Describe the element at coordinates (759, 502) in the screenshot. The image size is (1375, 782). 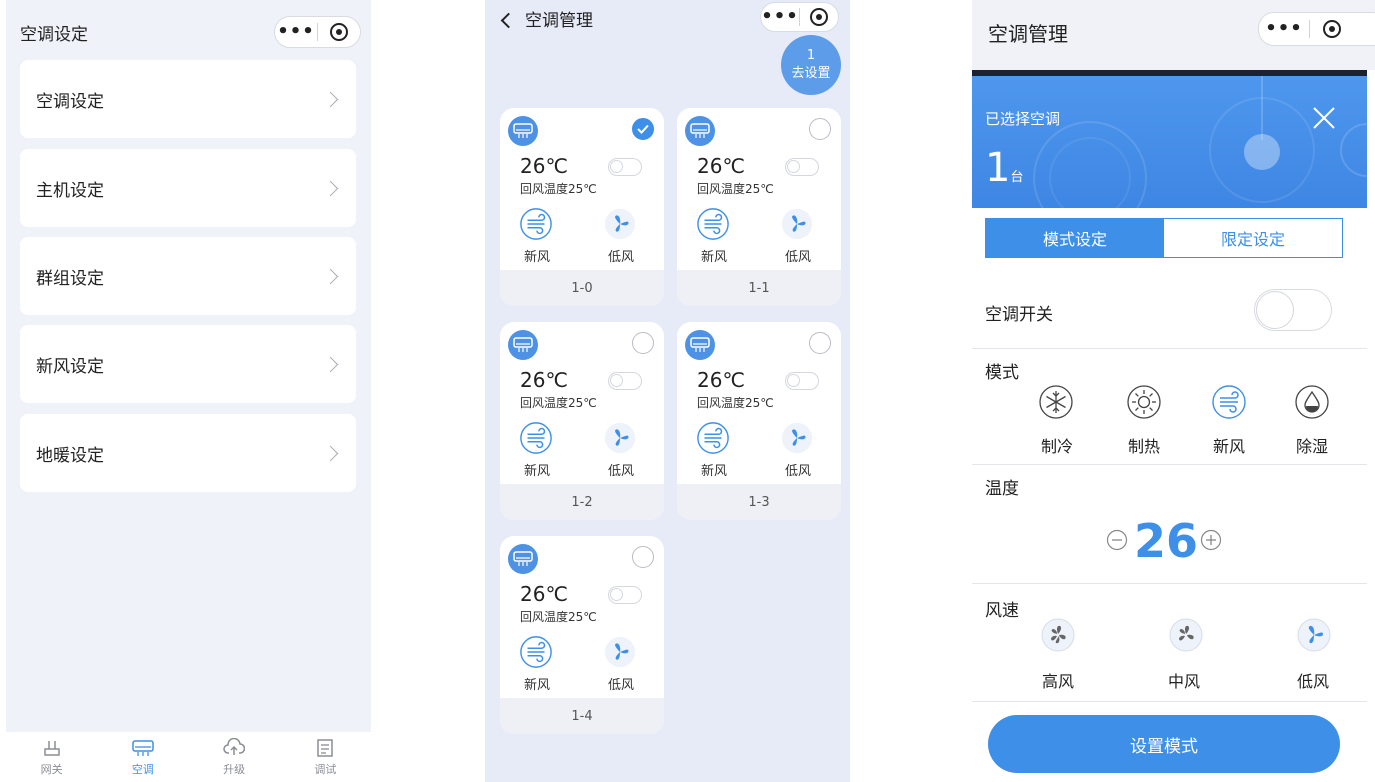
I see `device-id: 1-3` at that location.